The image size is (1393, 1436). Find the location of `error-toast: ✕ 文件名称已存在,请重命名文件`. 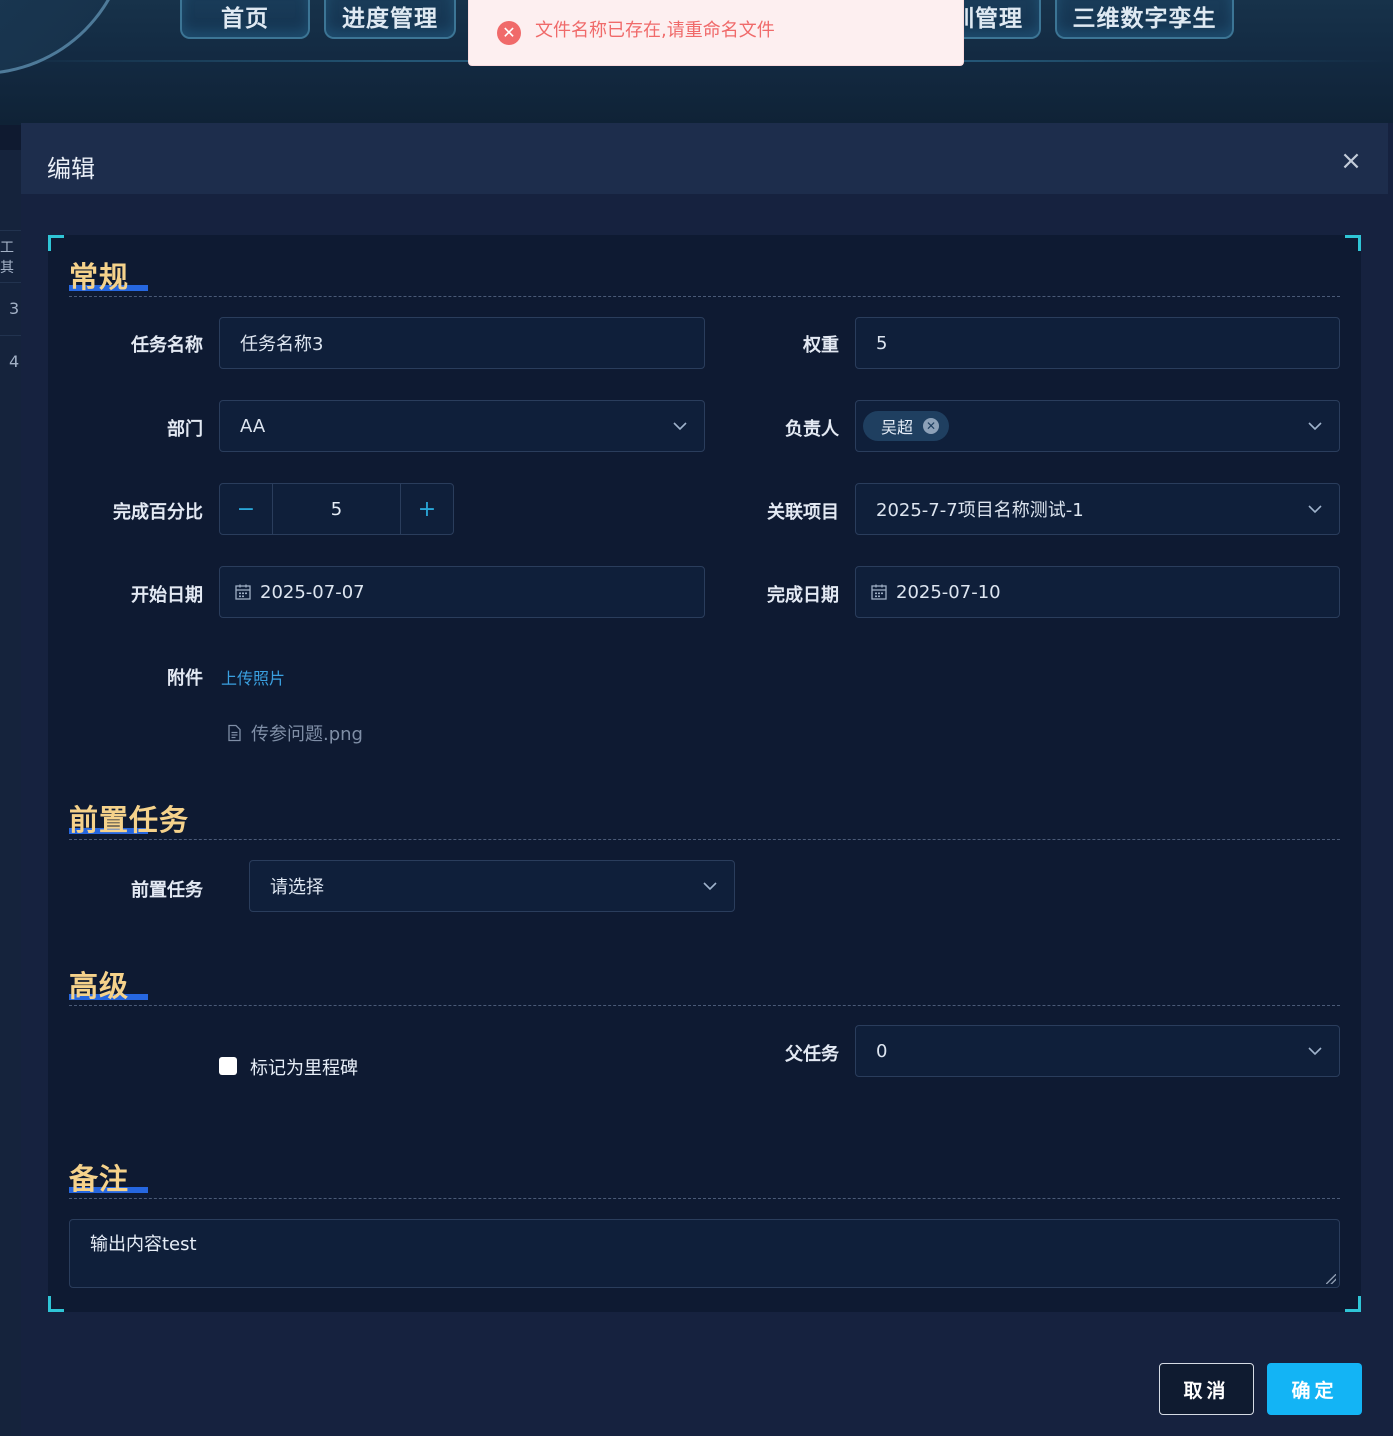

error-toast: ✕ 文件名称已存在,请重命名文件 is located at coordinates (716, 33).